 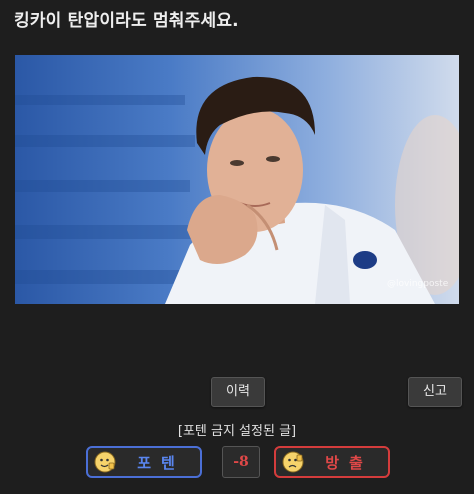 I want to click on downvote-label: 방출, so click(x=349, y=462).